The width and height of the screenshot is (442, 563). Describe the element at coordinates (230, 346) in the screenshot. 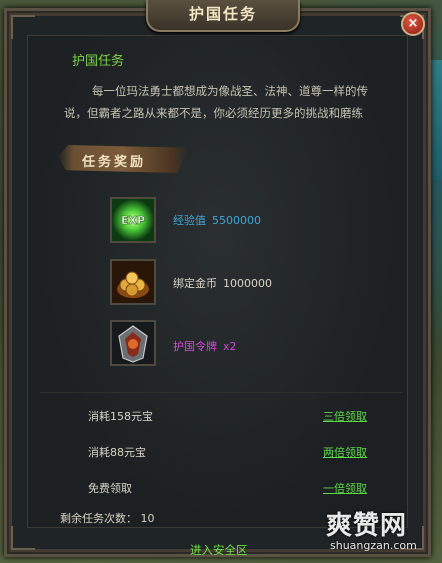

I see `reward-quantity: x2` at that location.